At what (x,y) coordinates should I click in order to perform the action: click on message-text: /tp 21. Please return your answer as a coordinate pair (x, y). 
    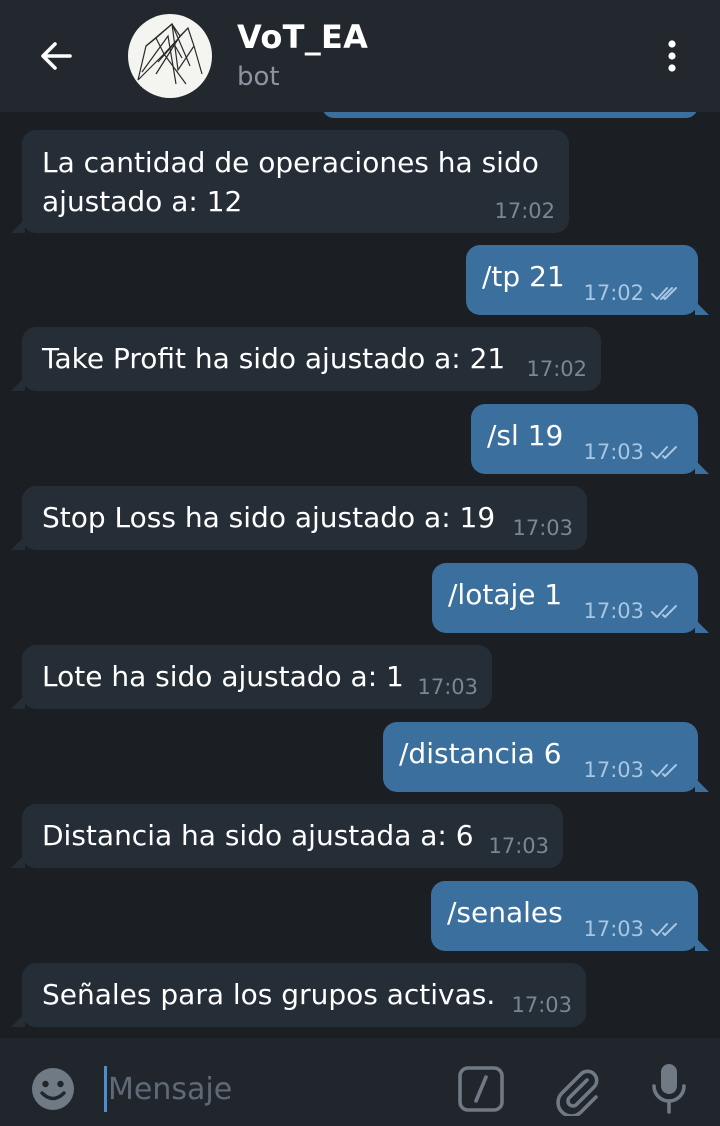
    Looking at the image, I should click on (523, 276).